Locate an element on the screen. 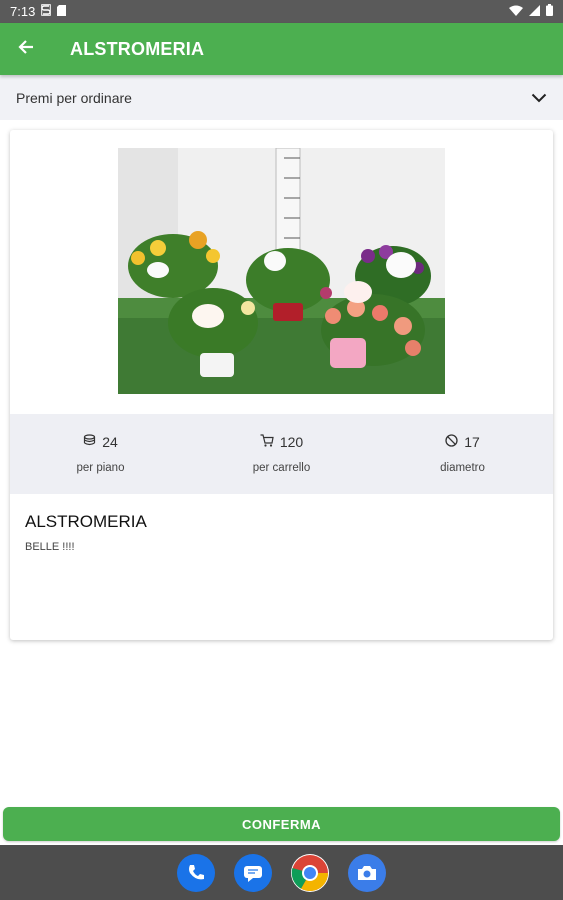  stat-per-carrello: 120 per carrello is located at coordinates (281, 454).